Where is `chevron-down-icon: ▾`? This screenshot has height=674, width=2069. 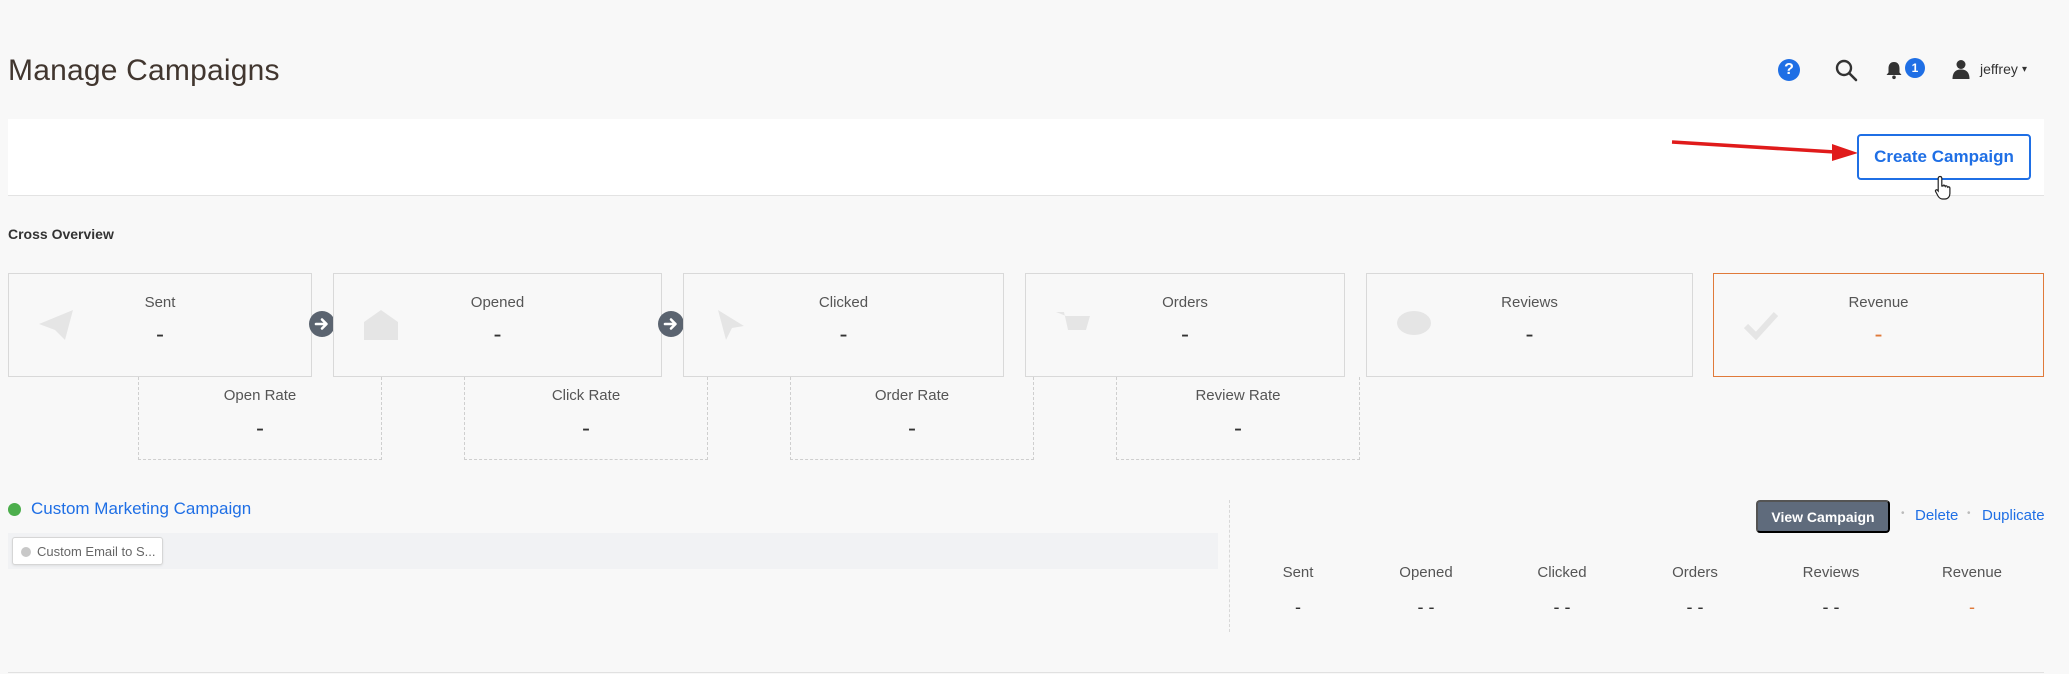
chevron-down-icon: ▾ is located at coordinates (2024, 69).